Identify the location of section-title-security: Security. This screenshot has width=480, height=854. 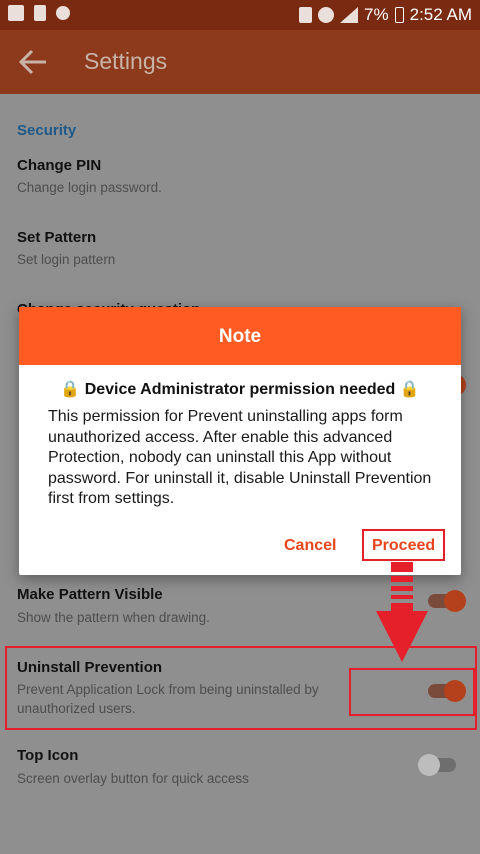
(47, 130).